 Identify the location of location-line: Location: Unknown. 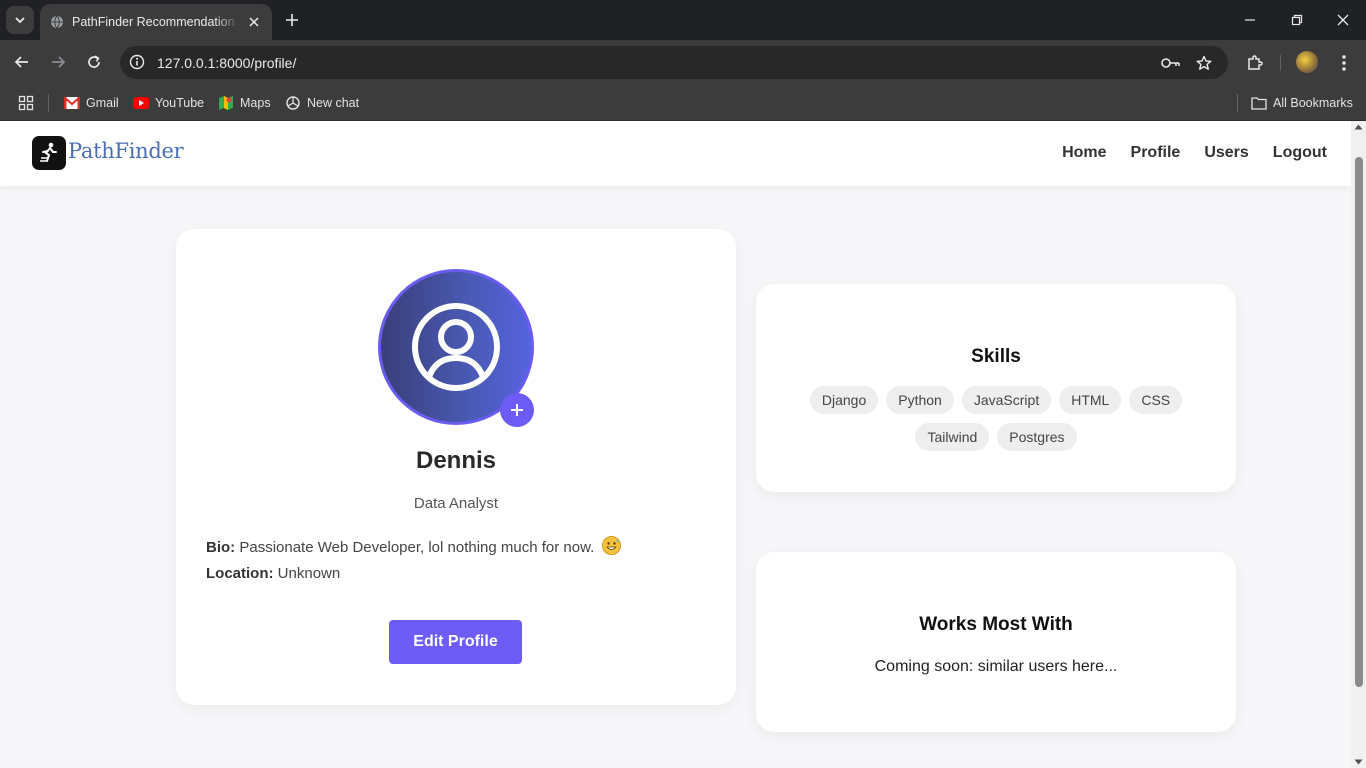
(413, 574).